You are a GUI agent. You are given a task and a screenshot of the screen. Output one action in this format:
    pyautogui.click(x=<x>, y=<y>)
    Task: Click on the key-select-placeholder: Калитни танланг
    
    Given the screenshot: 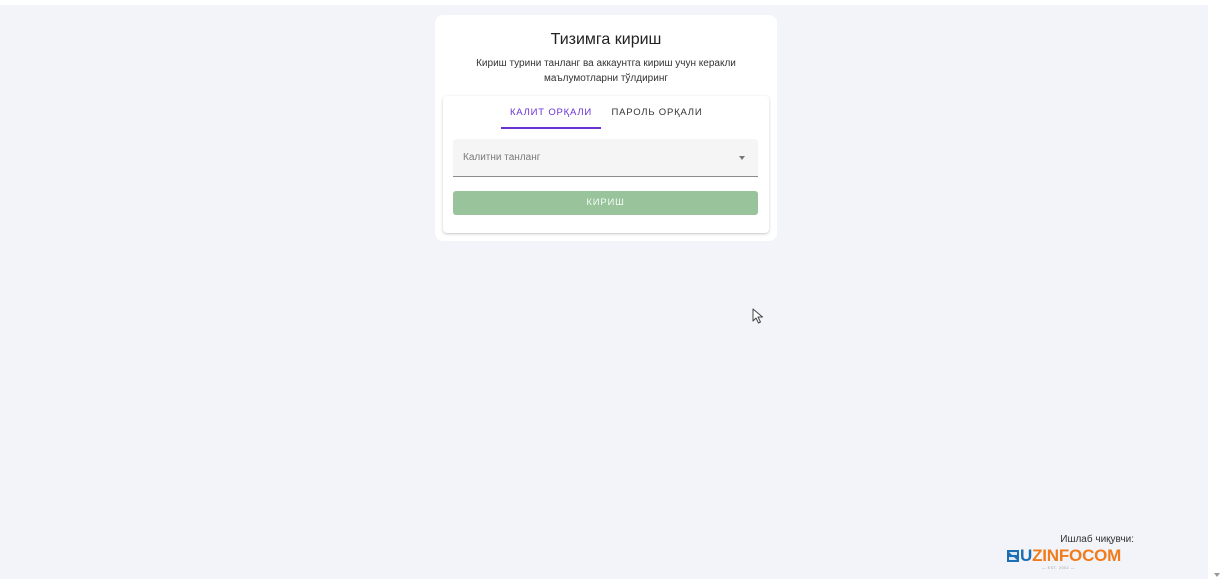 What is the action you would take?
    pyautogui.click(x=502, y=157)
    